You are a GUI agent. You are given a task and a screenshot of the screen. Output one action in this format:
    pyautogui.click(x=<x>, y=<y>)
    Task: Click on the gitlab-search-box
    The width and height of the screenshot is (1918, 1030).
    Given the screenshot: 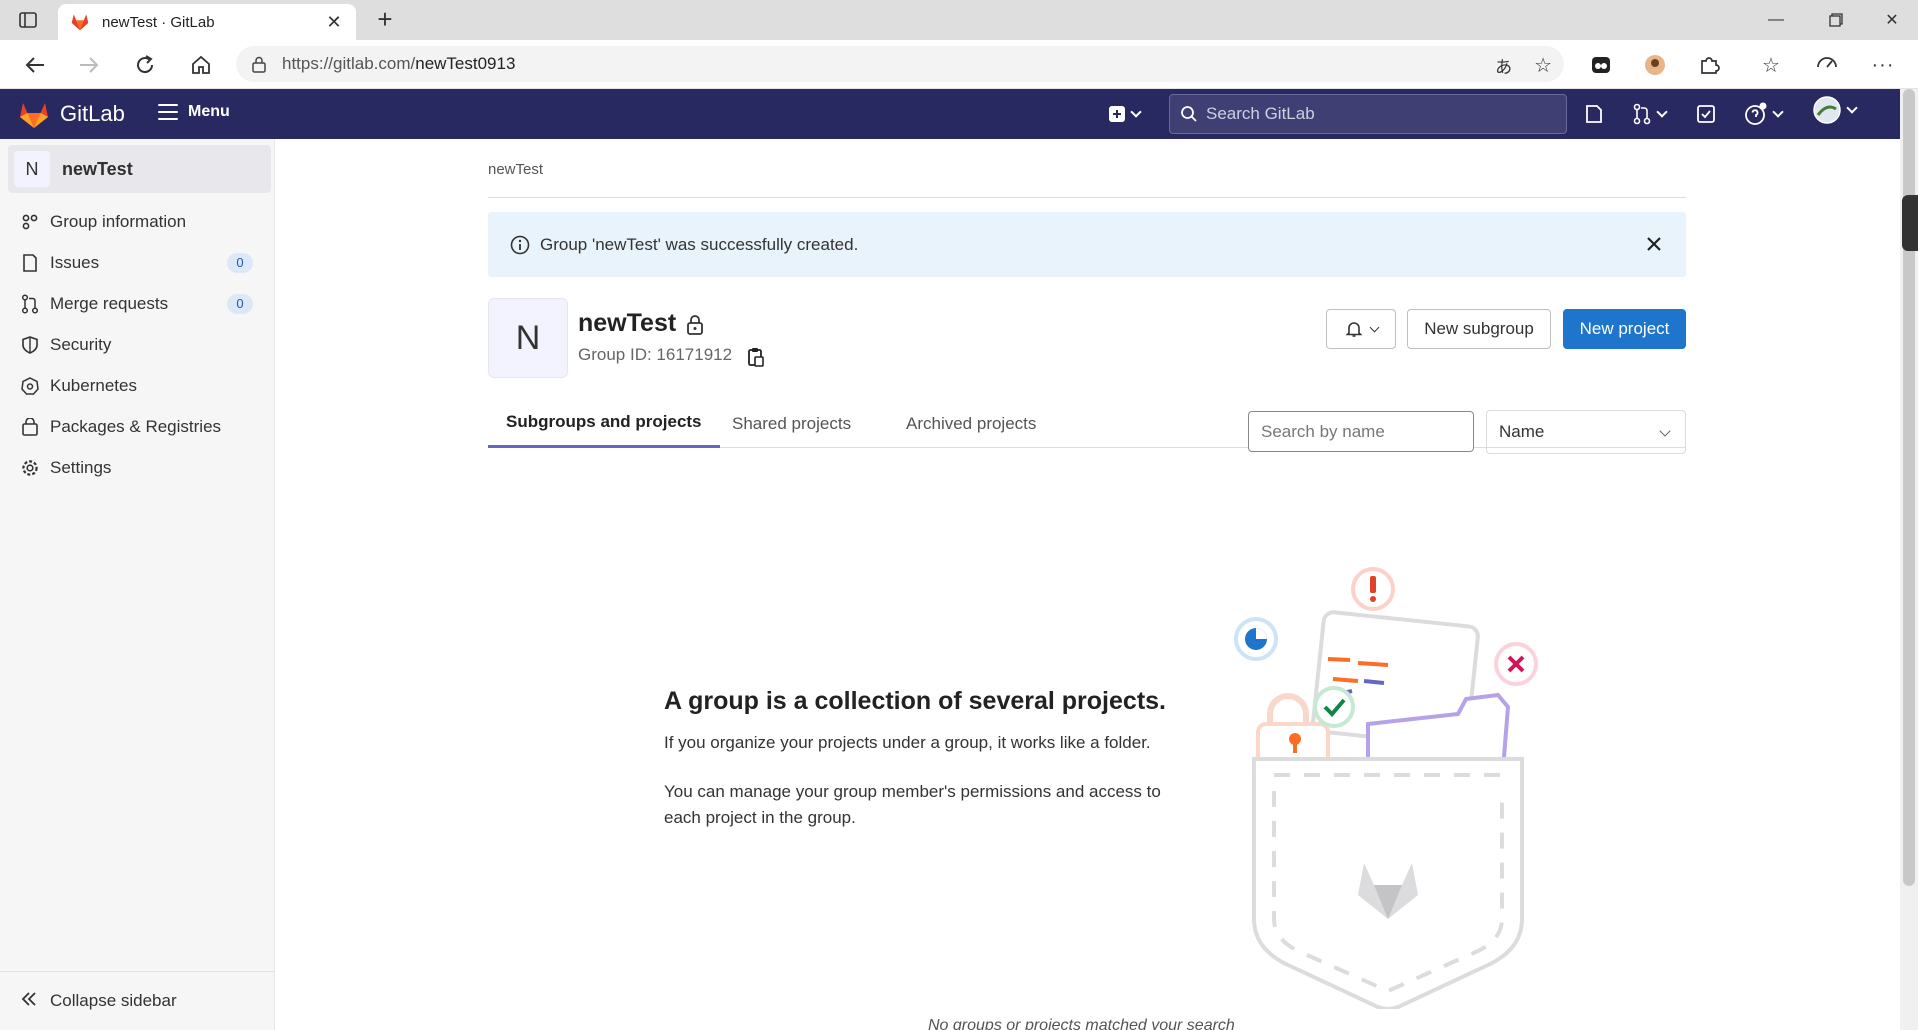 What is the action you would take?
    pyautogui.click(x=1368, y=114)
    